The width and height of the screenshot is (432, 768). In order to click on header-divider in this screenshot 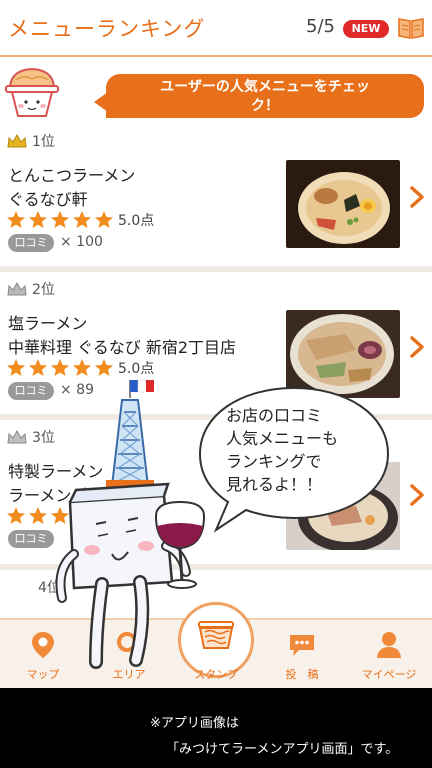, I will do `click(216, 56)`.